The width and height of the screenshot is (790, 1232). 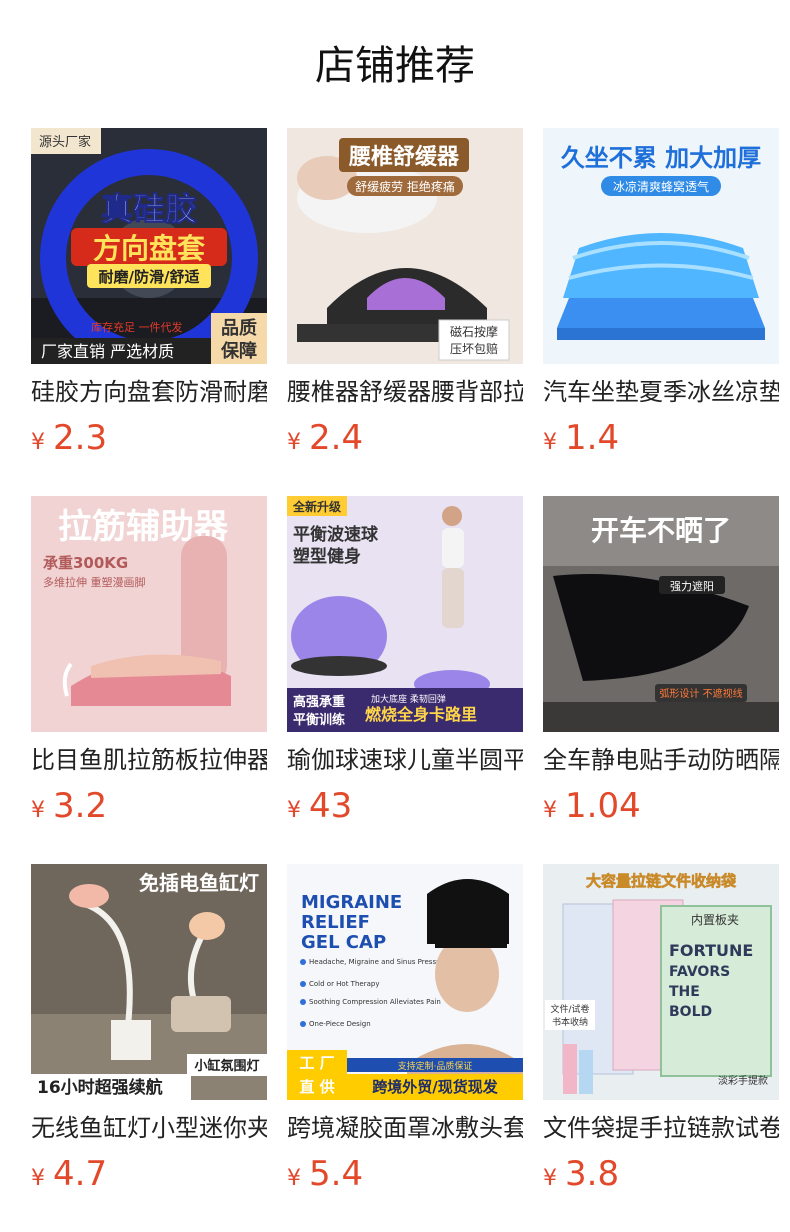 What do you see at coordinates (149, 392) in the screenshot?
I see `product-name: 硅胶方向盘套防滑耐磨` at bounding box center [149, 392].